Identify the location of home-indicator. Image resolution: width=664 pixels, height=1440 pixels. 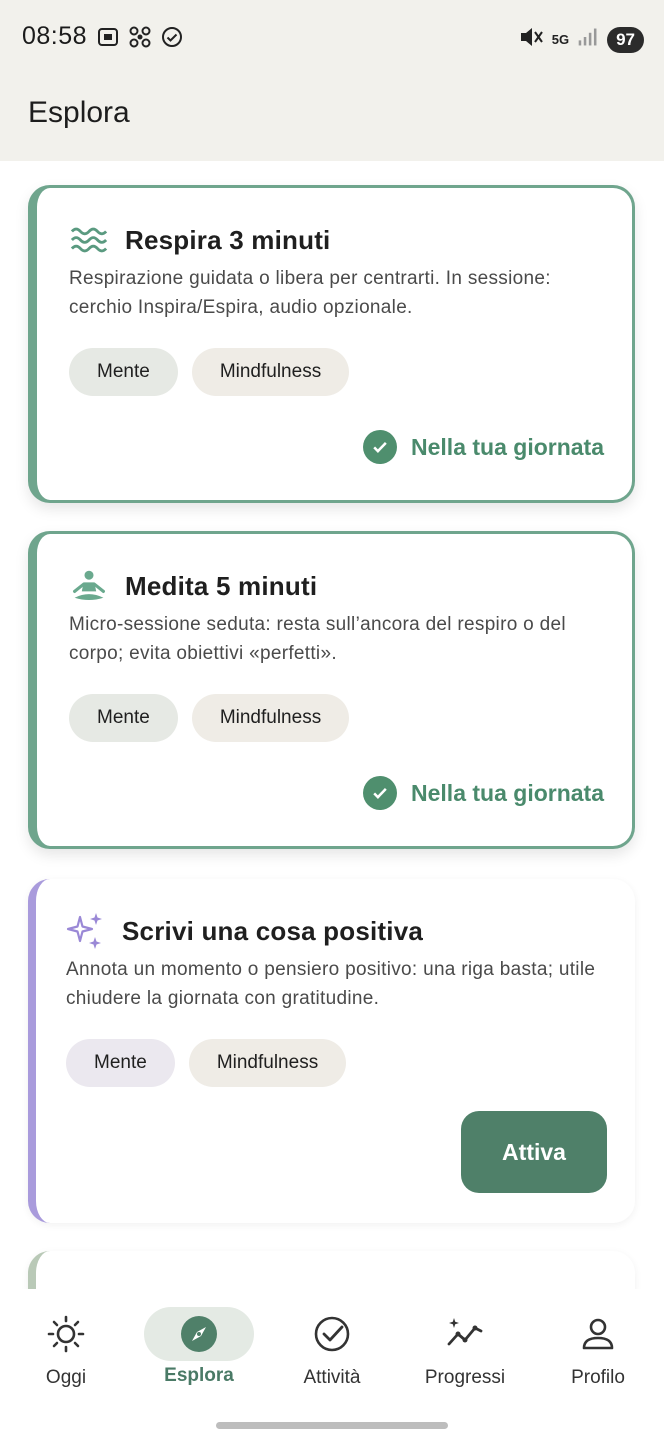
(332, 1425).